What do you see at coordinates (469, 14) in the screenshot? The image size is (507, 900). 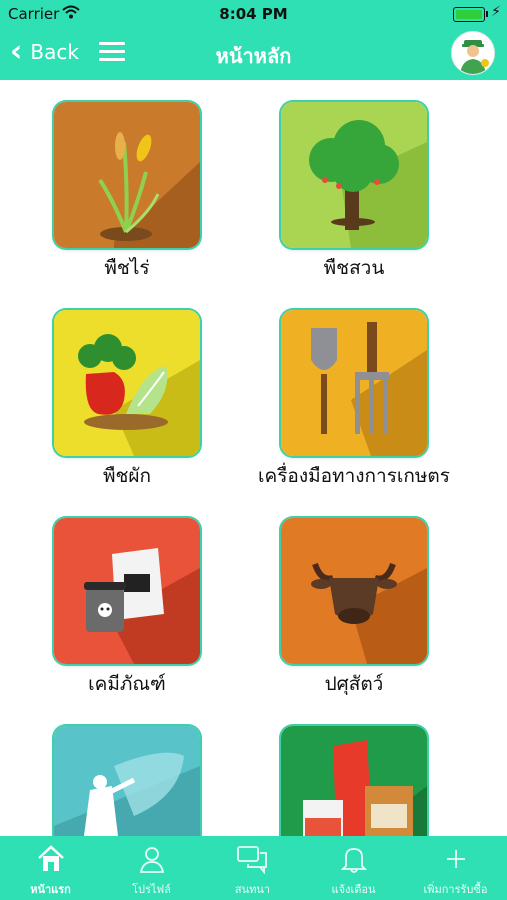 I see `battery-icon` at bounding box center [469, 14].